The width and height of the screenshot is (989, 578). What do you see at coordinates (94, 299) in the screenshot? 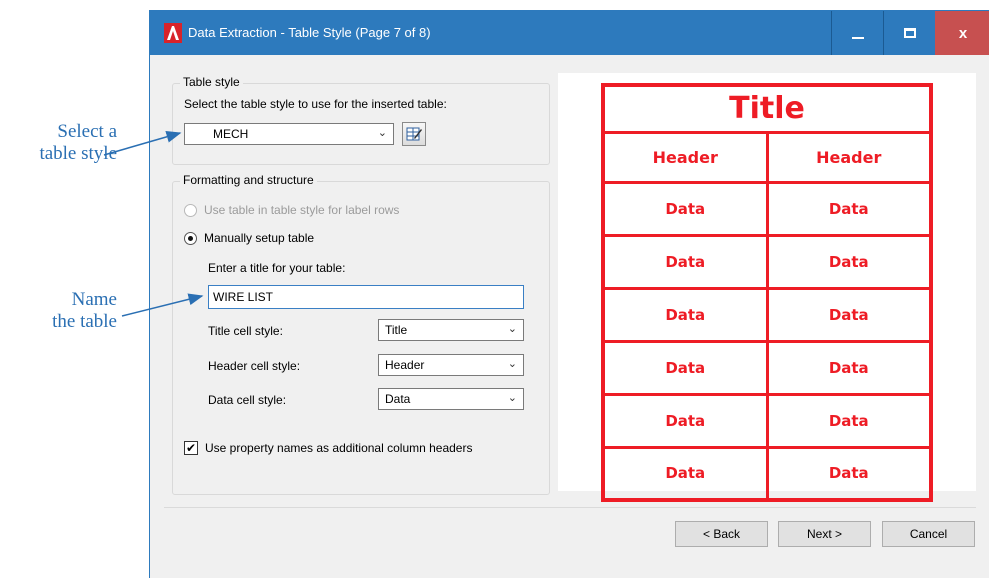
I see `annotation-line: Name` at bounding box center [94, 299].